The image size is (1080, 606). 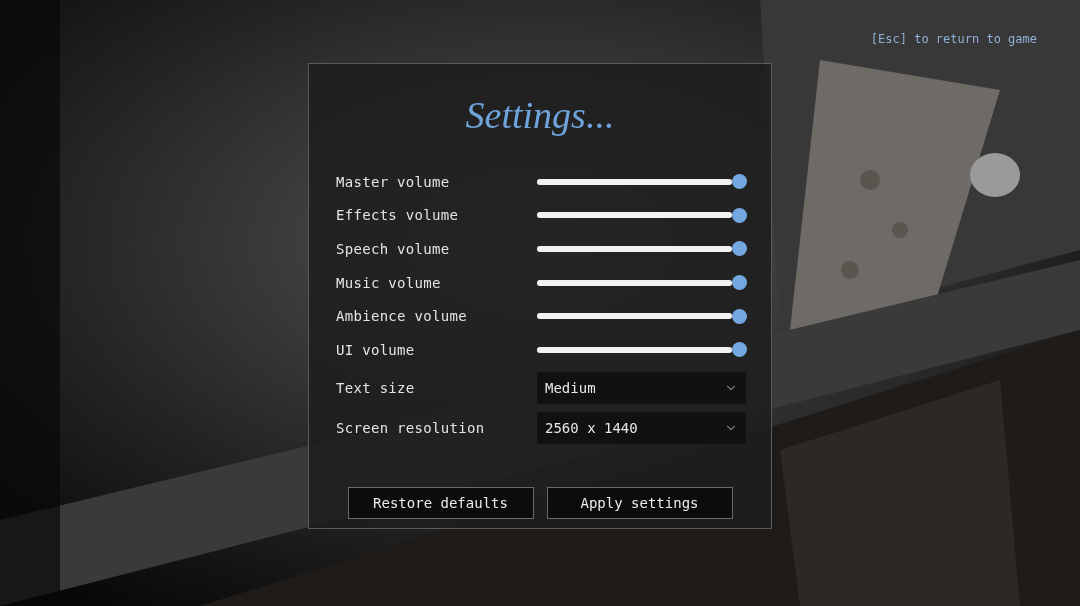 I want to click on action-button: Restore defaults, so click(x=440, y=502).